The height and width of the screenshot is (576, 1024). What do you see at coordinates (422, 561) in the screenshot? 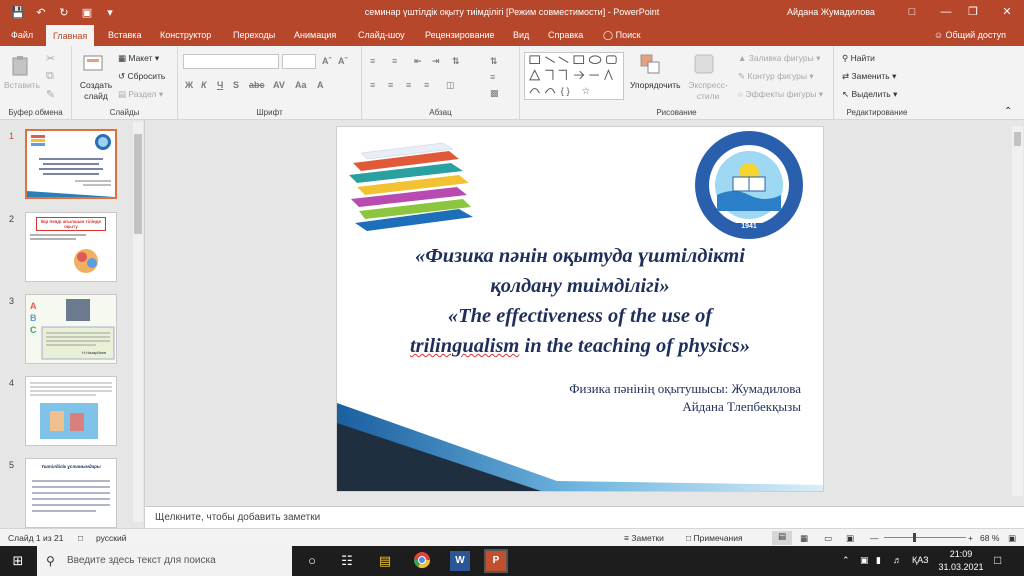
I see `chrome-icon` at bounding box center [422, 561].